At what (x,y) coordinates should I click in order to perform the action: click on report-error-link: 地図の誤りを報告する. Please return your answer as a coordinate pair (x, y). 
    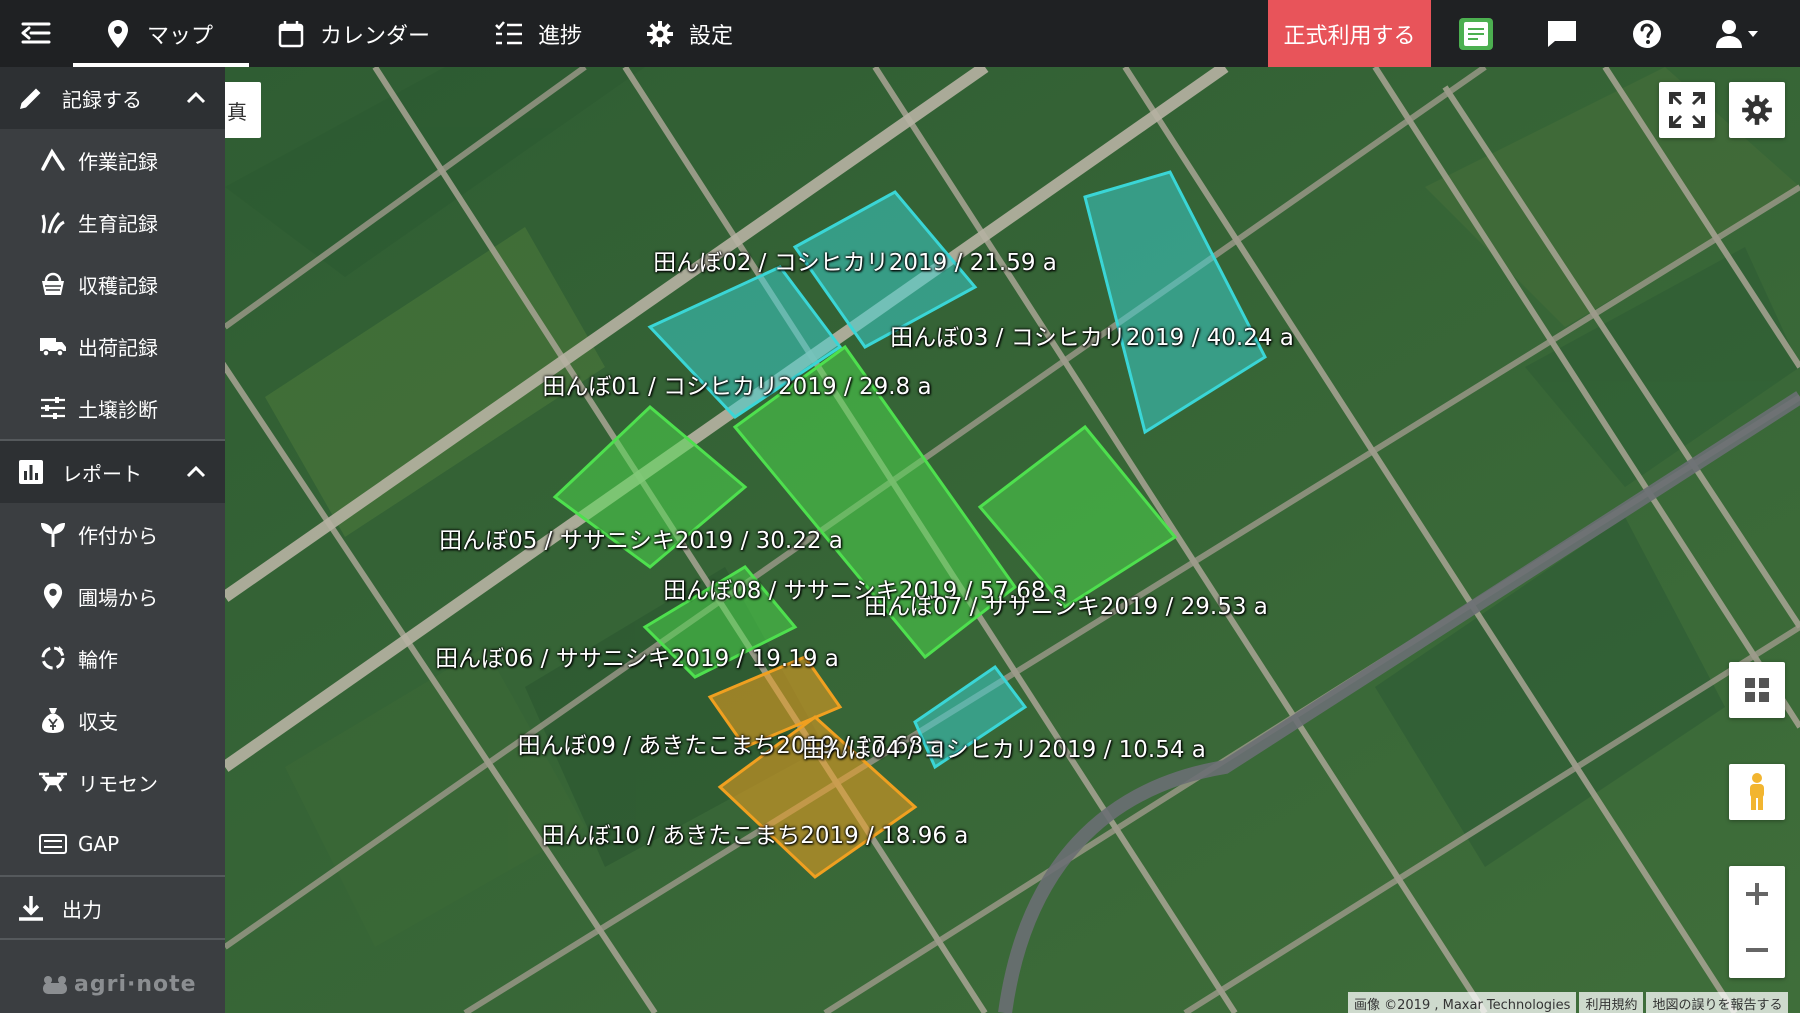
    Looking at the image, I should click on (1717, 1002).